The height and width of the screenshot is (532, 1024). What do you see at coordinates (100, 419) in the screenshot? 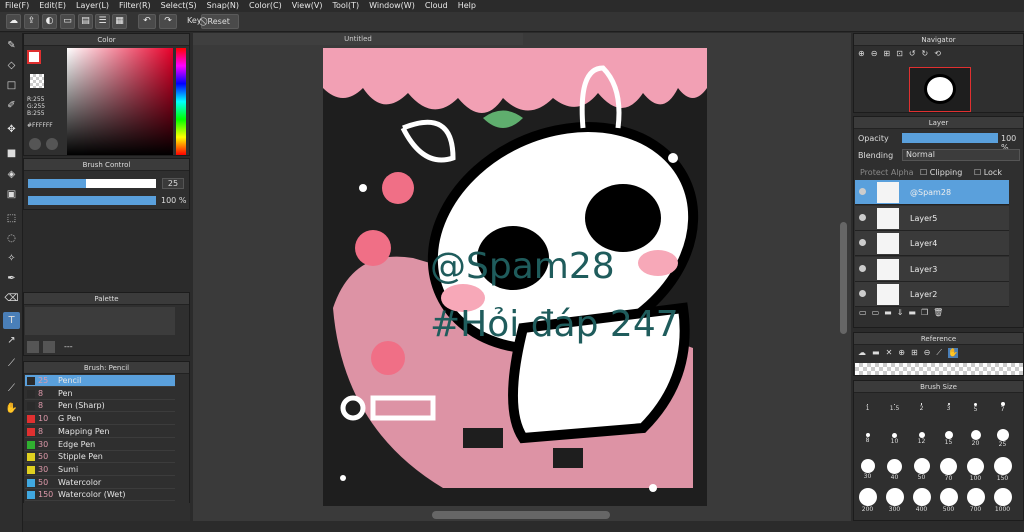
I see `brush-list-item: 10 G Pen` at bounding box center [100, 419].